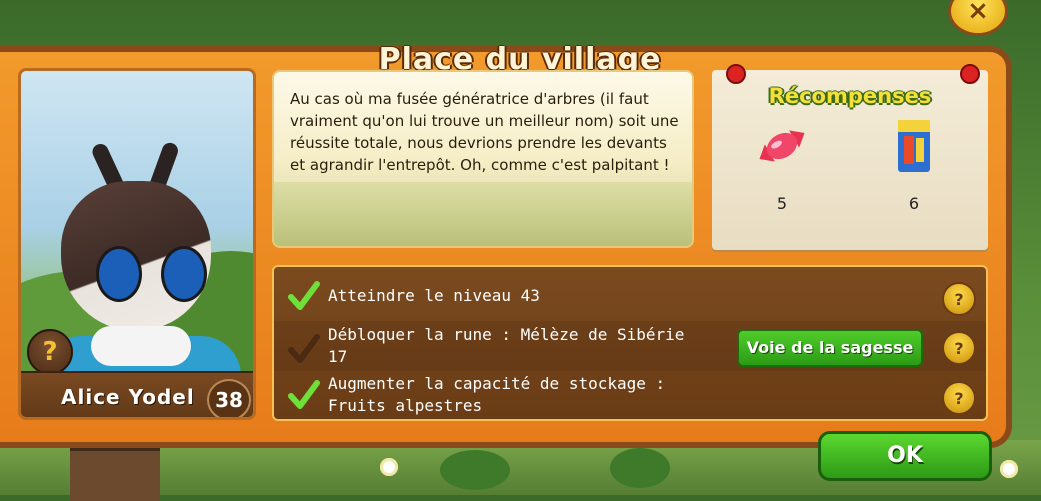 The width and height of the screenshot is (1041, 501). I want to click on candy-icon, so click(782, 146).